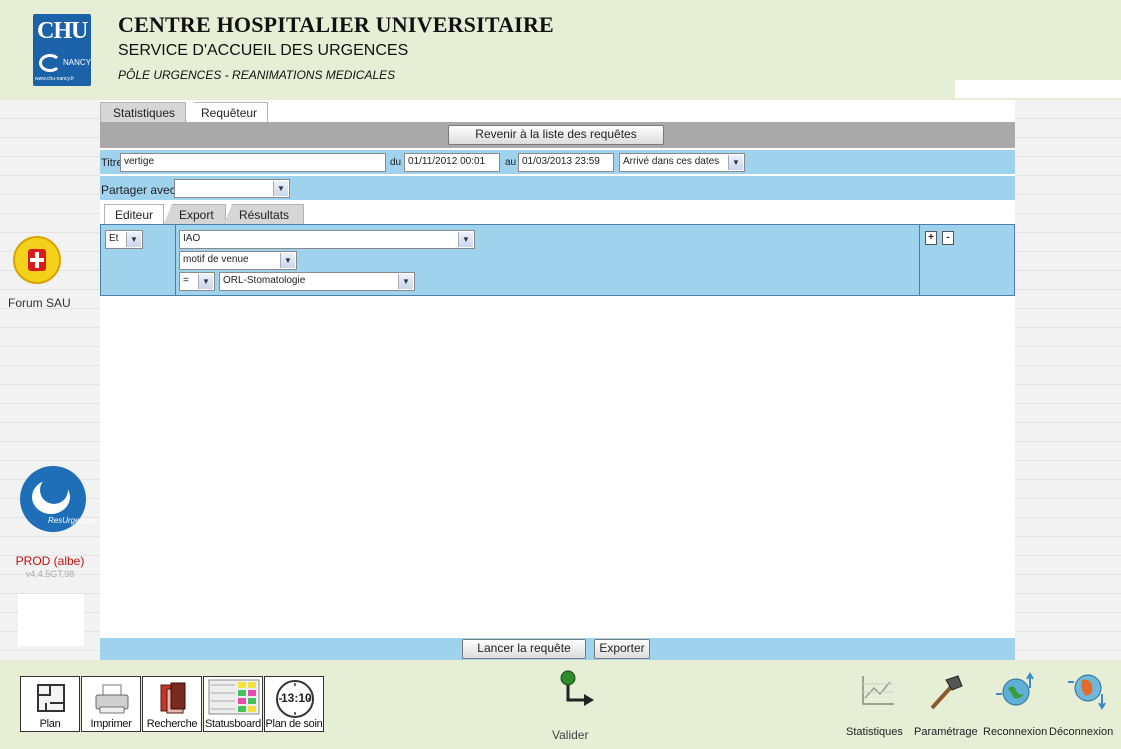 The width and height of the screenshot is (1121, 749). I want to click on operator-value: Et, so click(114, 238).